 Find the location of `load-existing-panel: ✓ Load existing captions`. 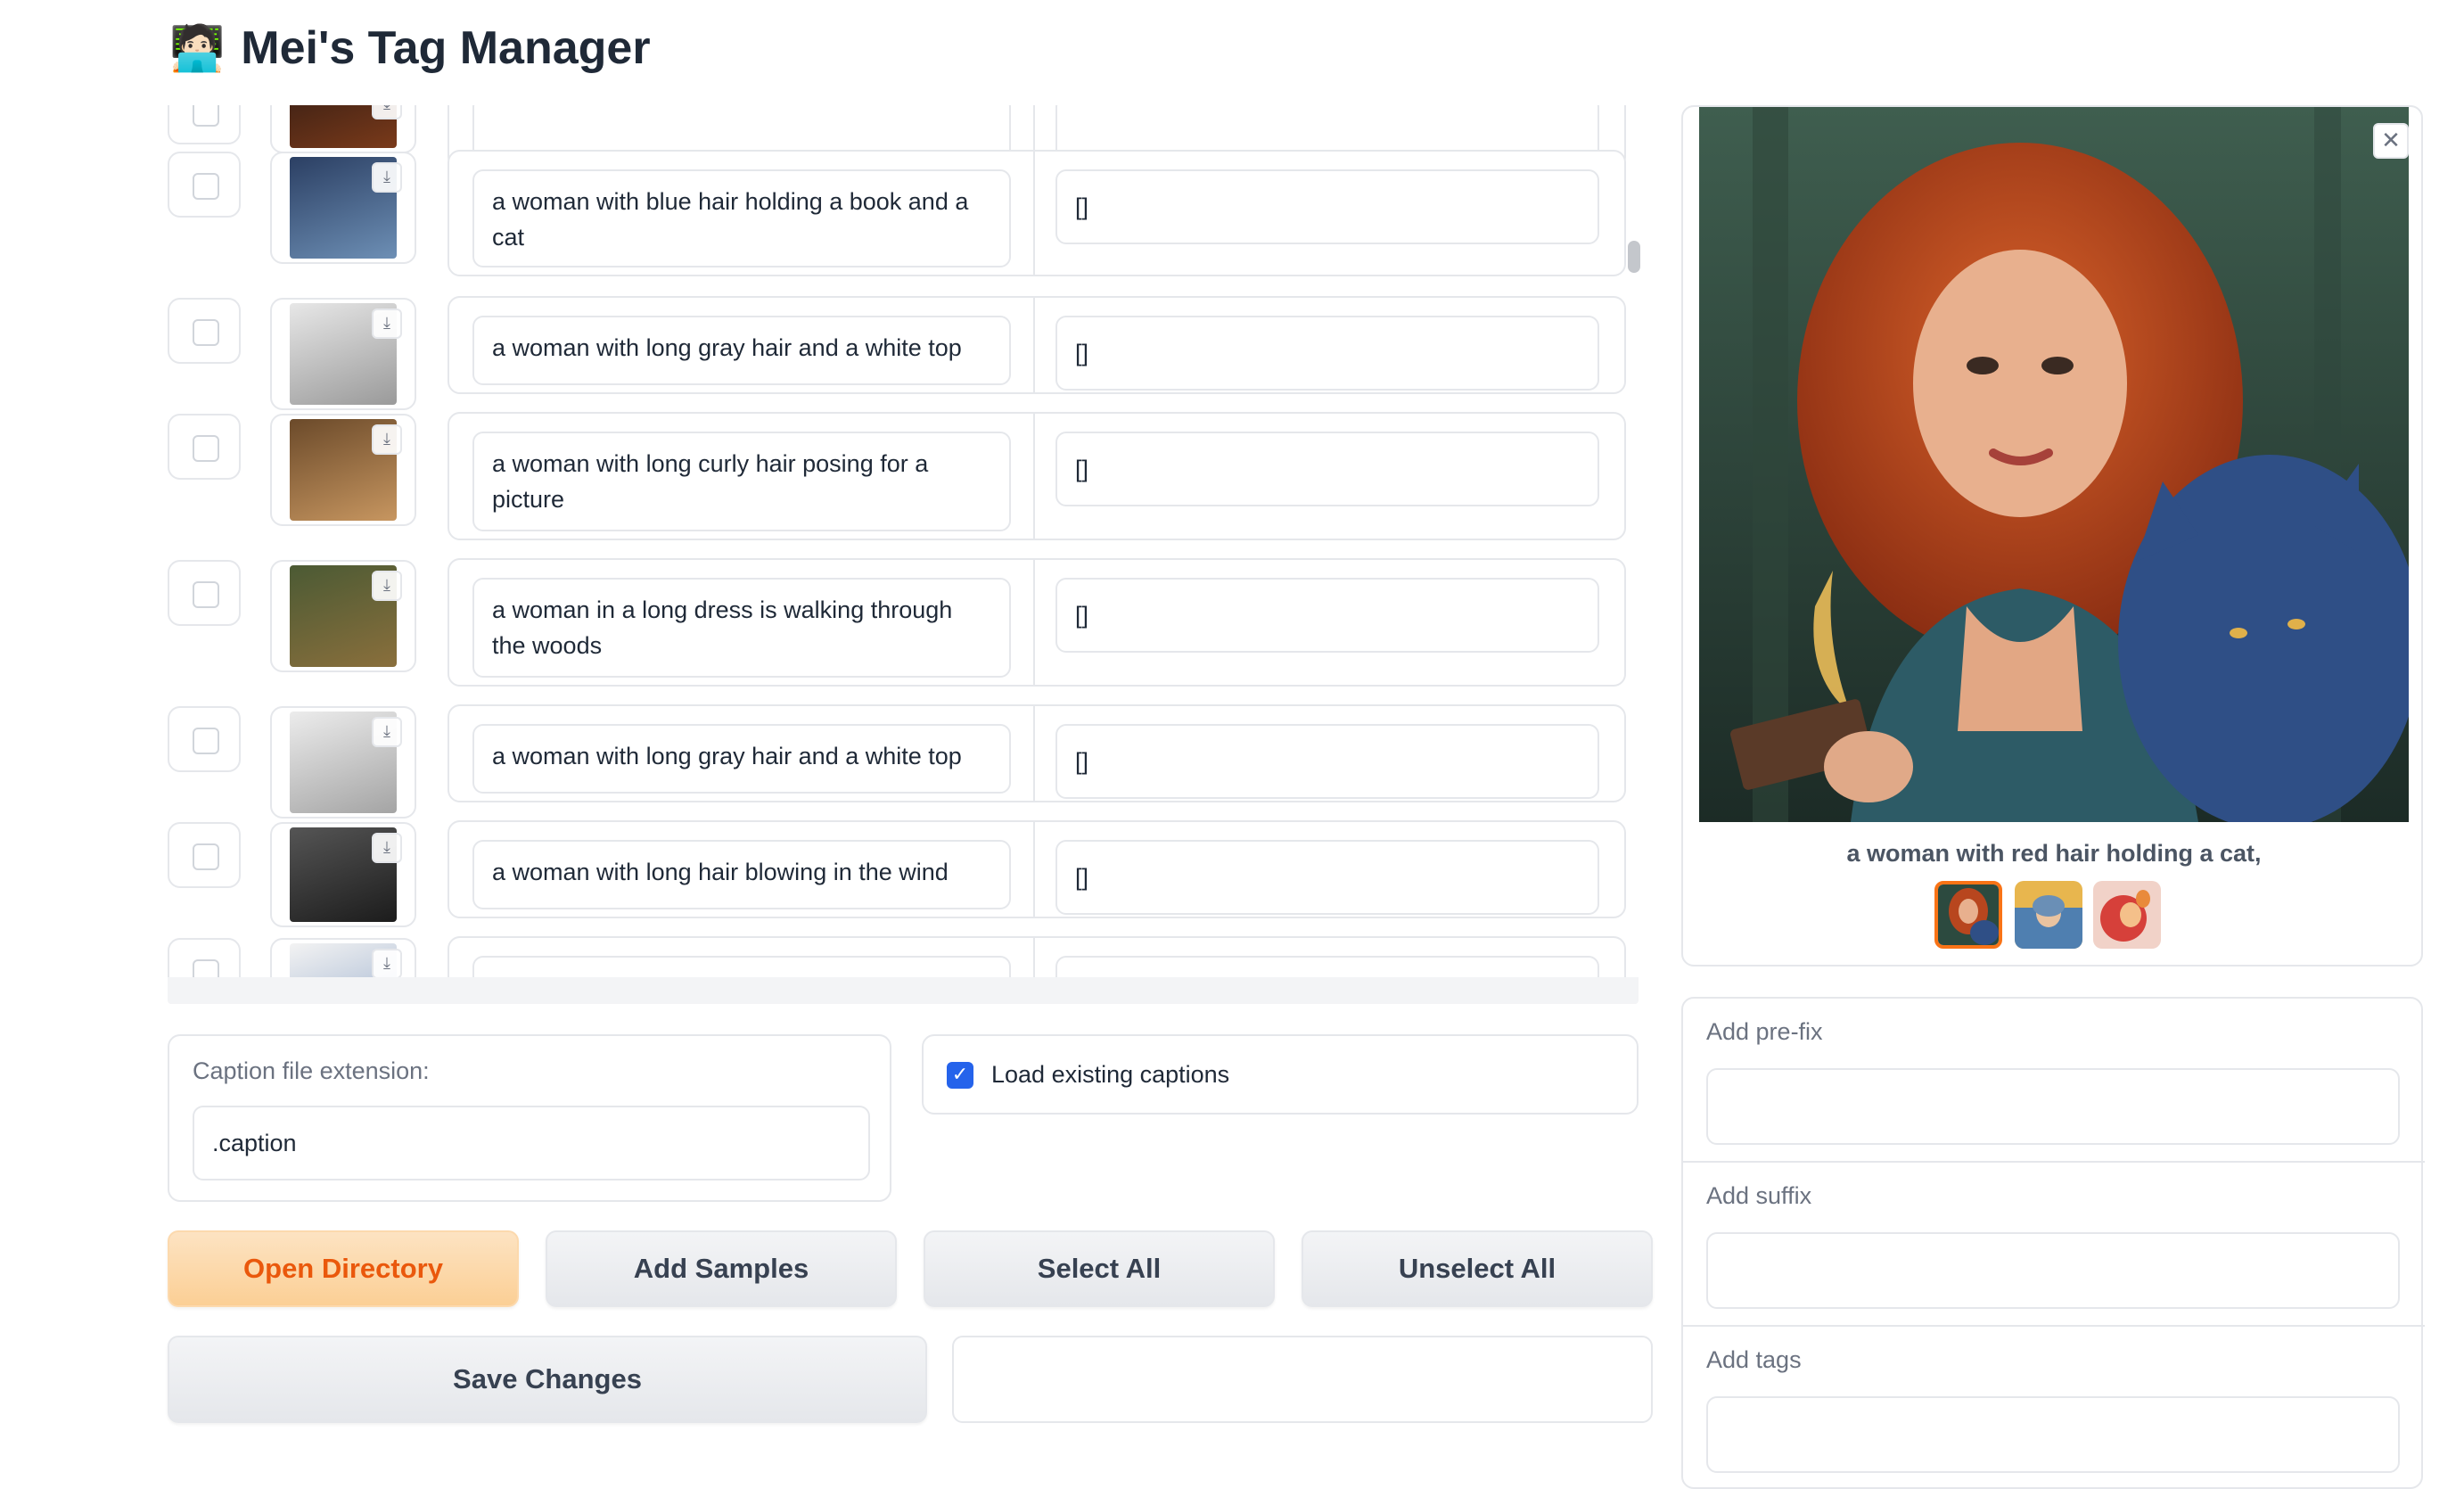

load-existing-panel: ✓ Load existing captions is located at coordinates (1280, 1074).